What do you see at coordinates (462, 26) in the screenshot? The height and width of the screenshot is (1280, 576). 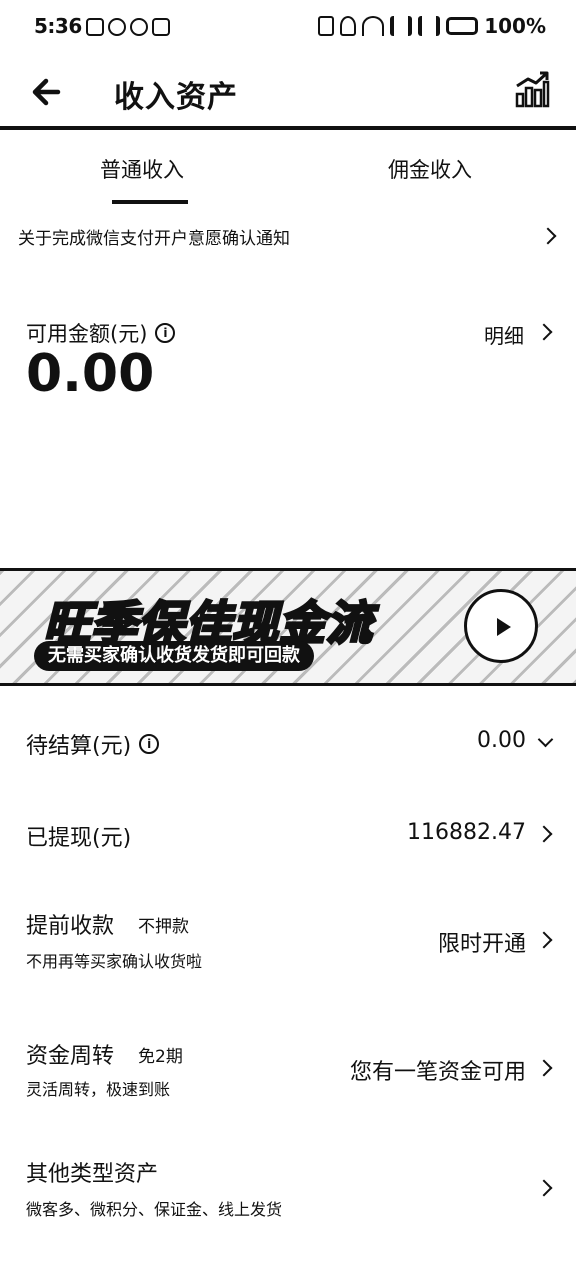 I see `battery-icon` at bounding box center [462, 26].